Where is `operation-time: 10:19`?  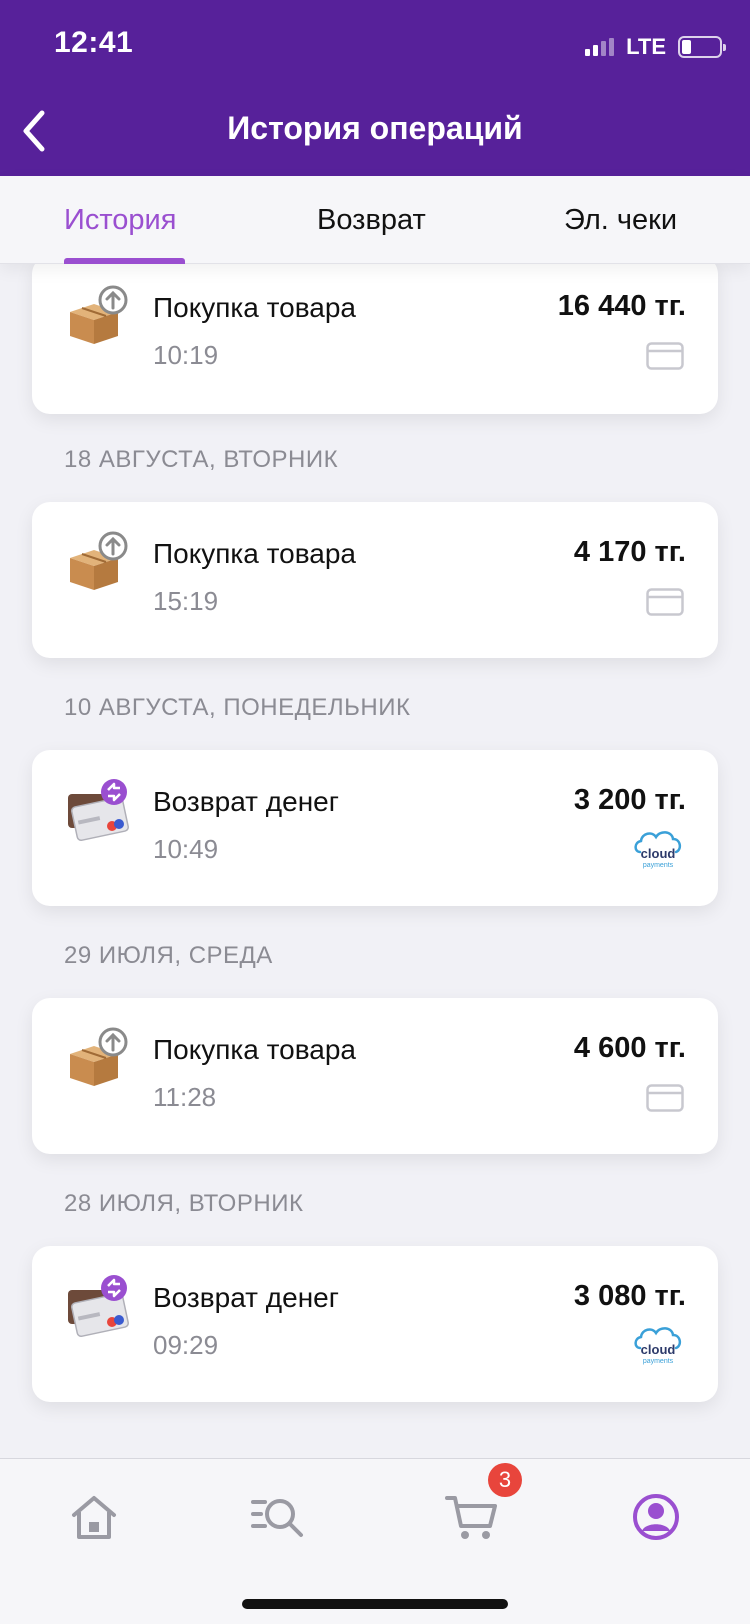 operation-time: 10:19 is located at coordinates (186, 355).